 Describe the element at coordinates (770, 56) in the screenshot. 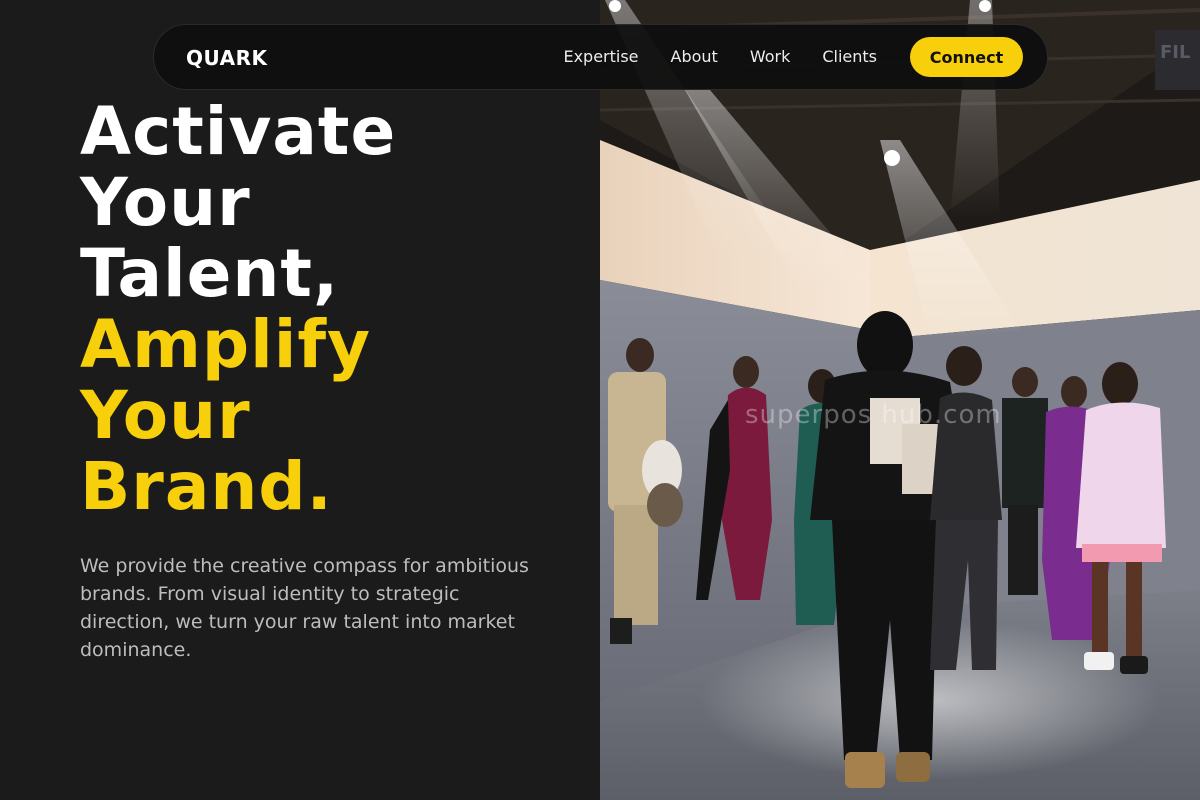

I see `nav-link-work: Work` at that location.